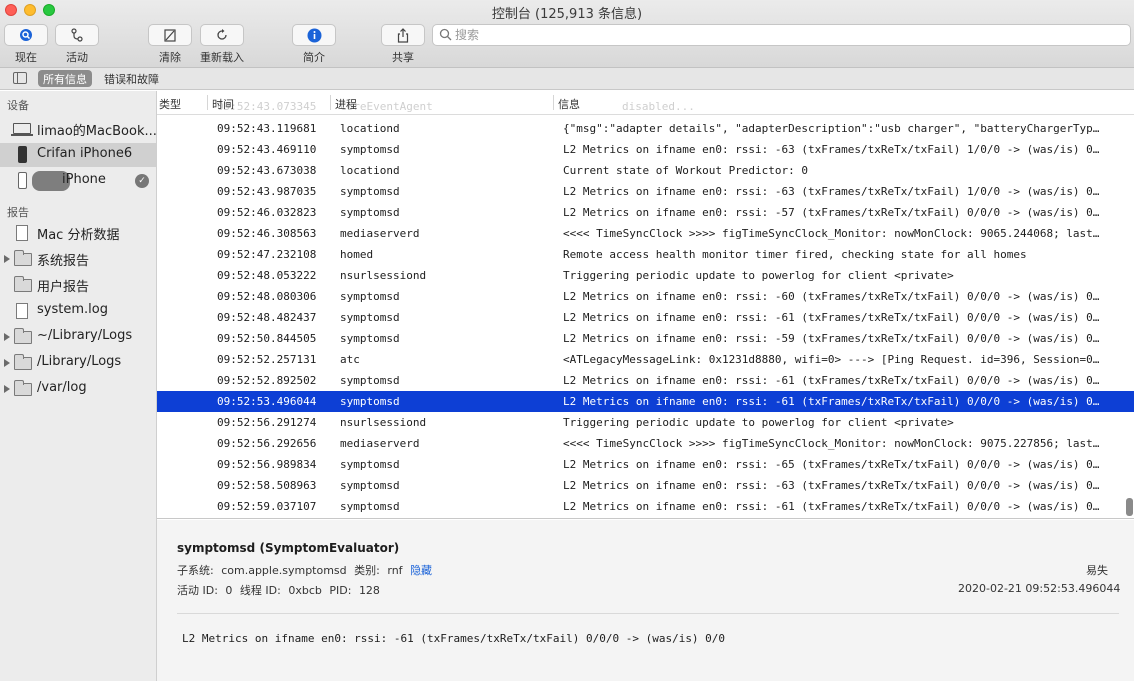 Image resolution: width=1134 pixels, height=681 pixels. What do you see at coordinates (357, 254) in the screenshot?
I see `row-process: homed` at bounding box center [357, 254].